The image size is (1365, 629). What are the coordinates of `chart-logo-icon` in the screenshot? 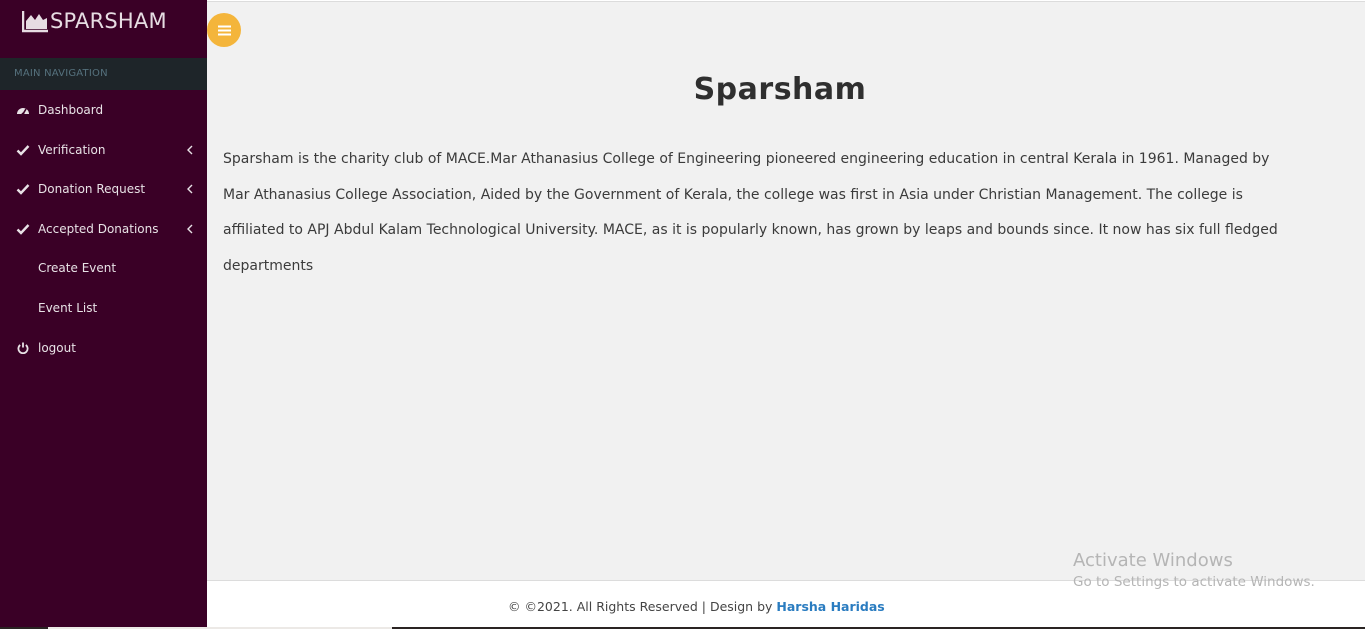 It's located at (35, 22).